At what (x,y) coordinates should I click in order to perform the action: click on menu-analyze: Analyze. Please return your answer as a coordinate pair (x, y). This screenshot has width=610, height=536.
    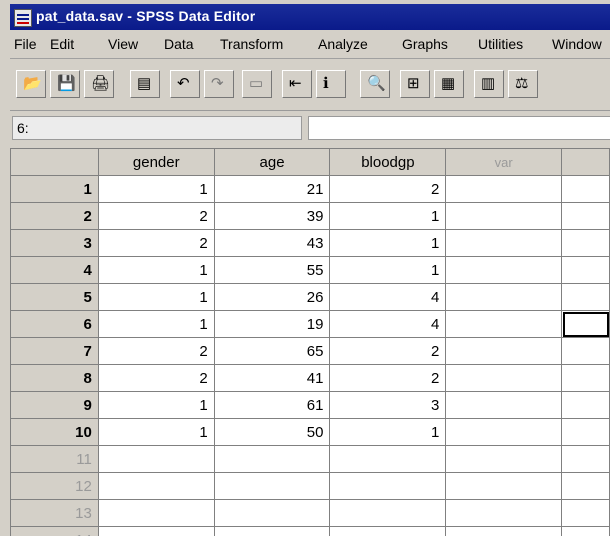
    Looking at the image, I should click on (343, 44).